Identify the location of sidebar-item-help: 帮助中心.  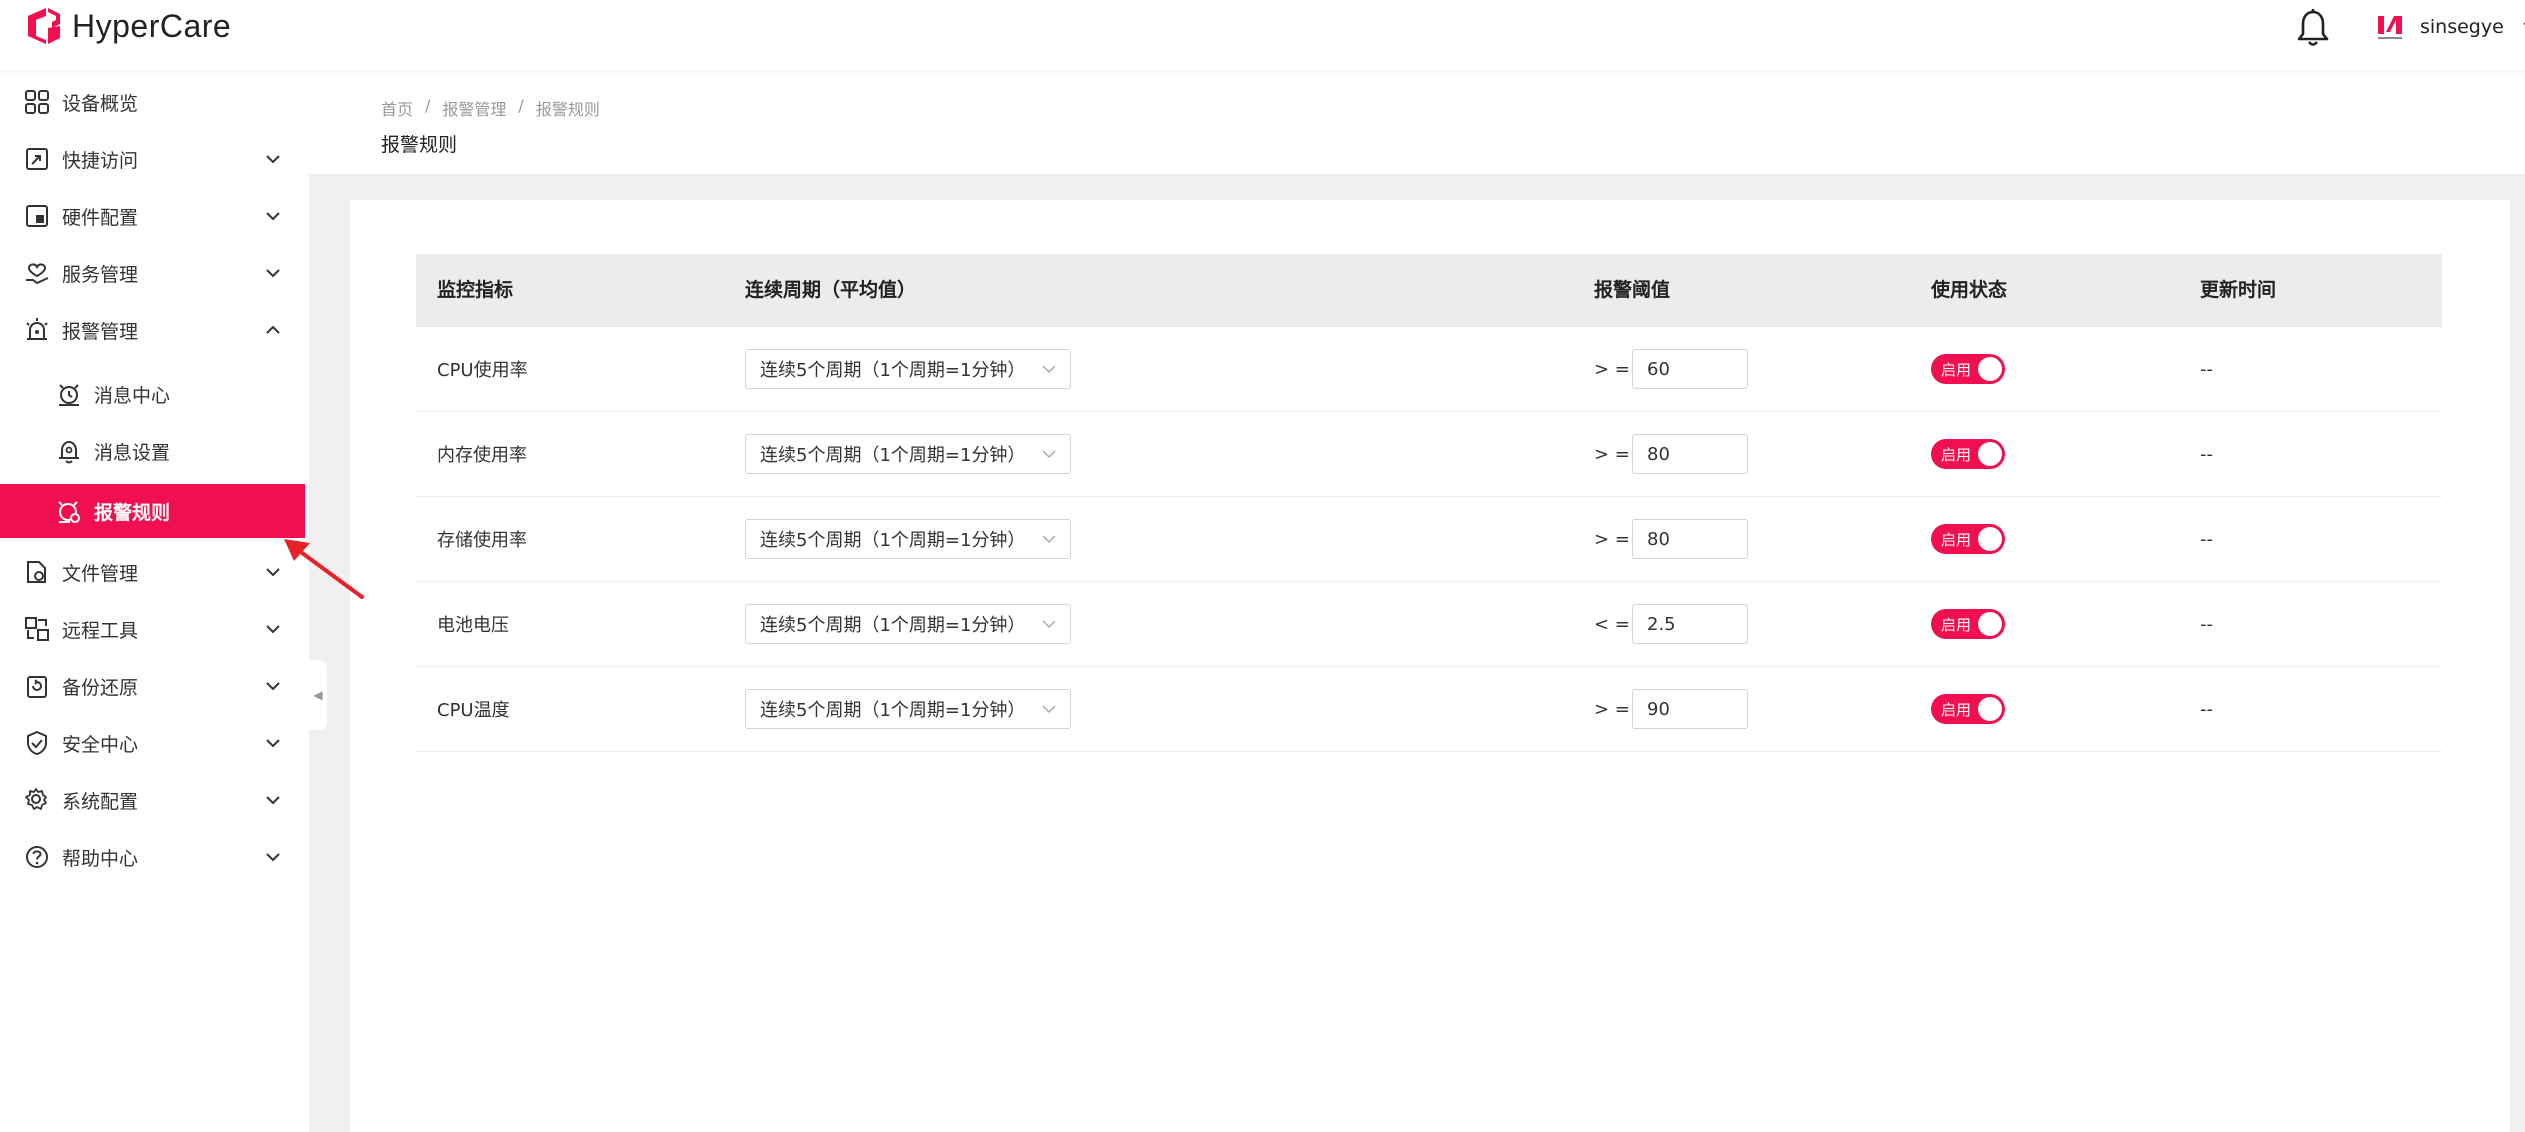
(152, 857).